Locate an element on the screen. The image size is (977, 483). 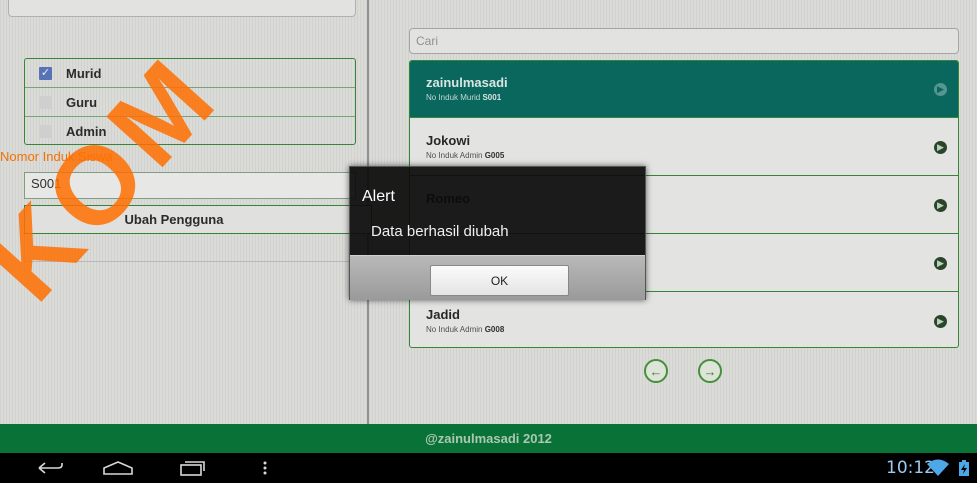
back-icon is located at coordinates (50, 468).